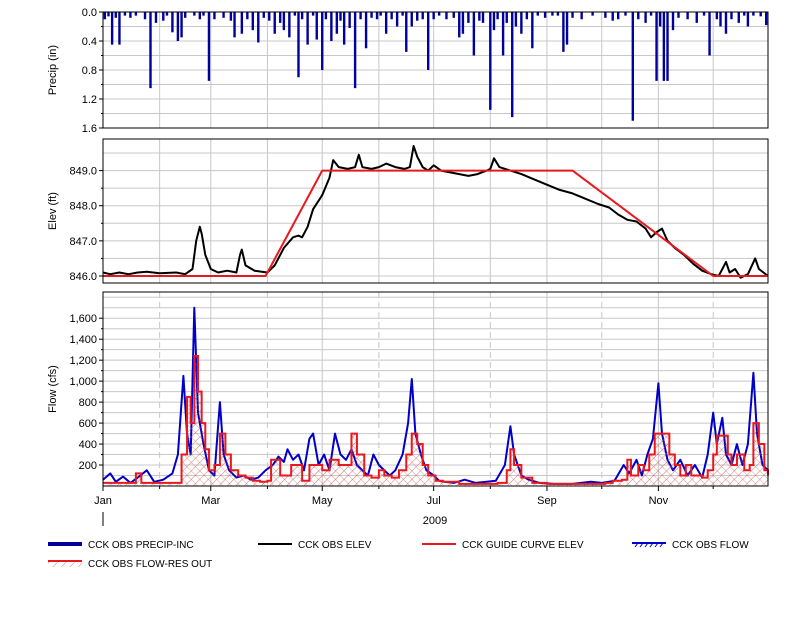  Describe the element at coordinates (83, 340) in the screenshot. I see `y-tick-label: 1,400` at that location.